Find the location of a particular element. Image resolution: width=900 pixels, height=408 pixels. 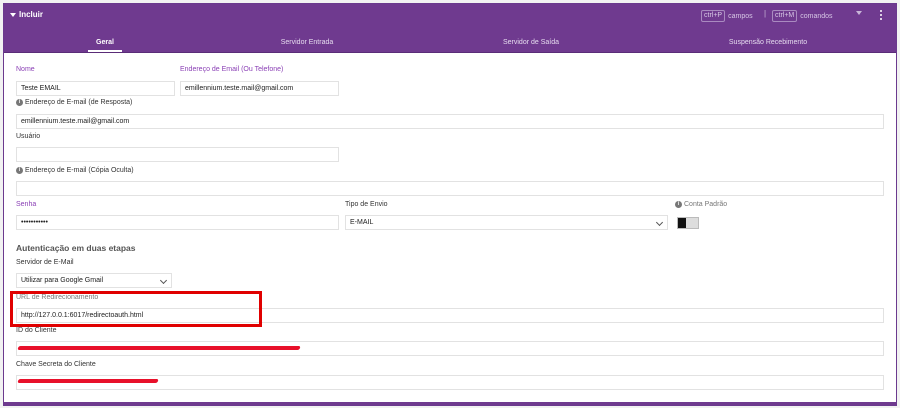

dialog-title: Incluir is located at coordinates (31, 14).